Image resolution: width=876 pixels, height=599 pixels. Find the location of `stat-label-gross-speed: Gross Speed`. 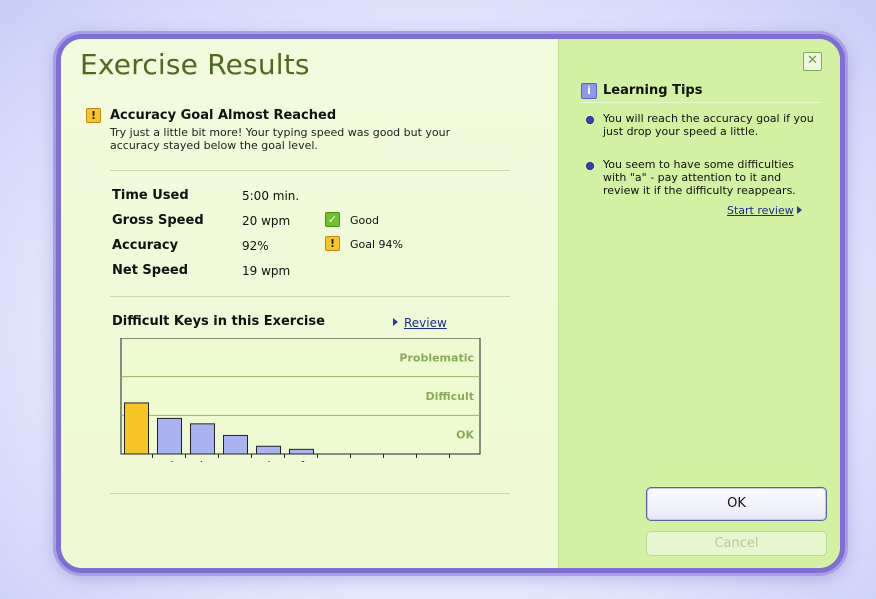

stat-label-gross-speed: Gross Speed is located at coordinates (158, 220).